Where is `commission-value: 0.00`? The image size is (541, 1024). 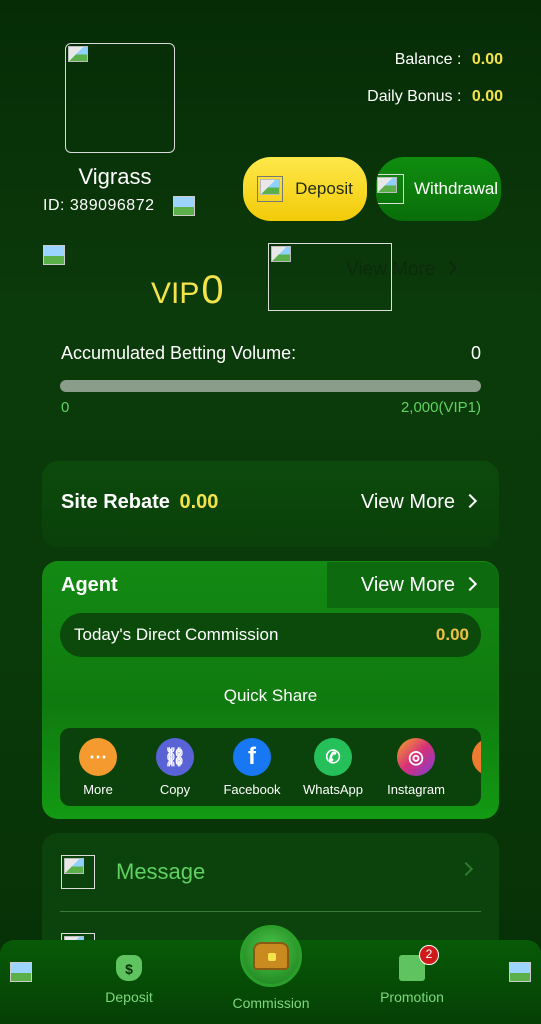 commission-value: 0.00 is located at coordinates (452, 634).